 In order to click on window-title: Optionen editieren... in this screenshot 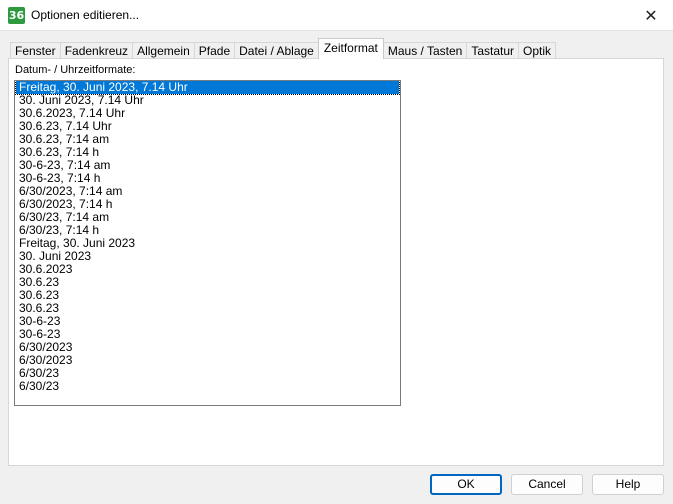, I will do `click(85, 15)`.